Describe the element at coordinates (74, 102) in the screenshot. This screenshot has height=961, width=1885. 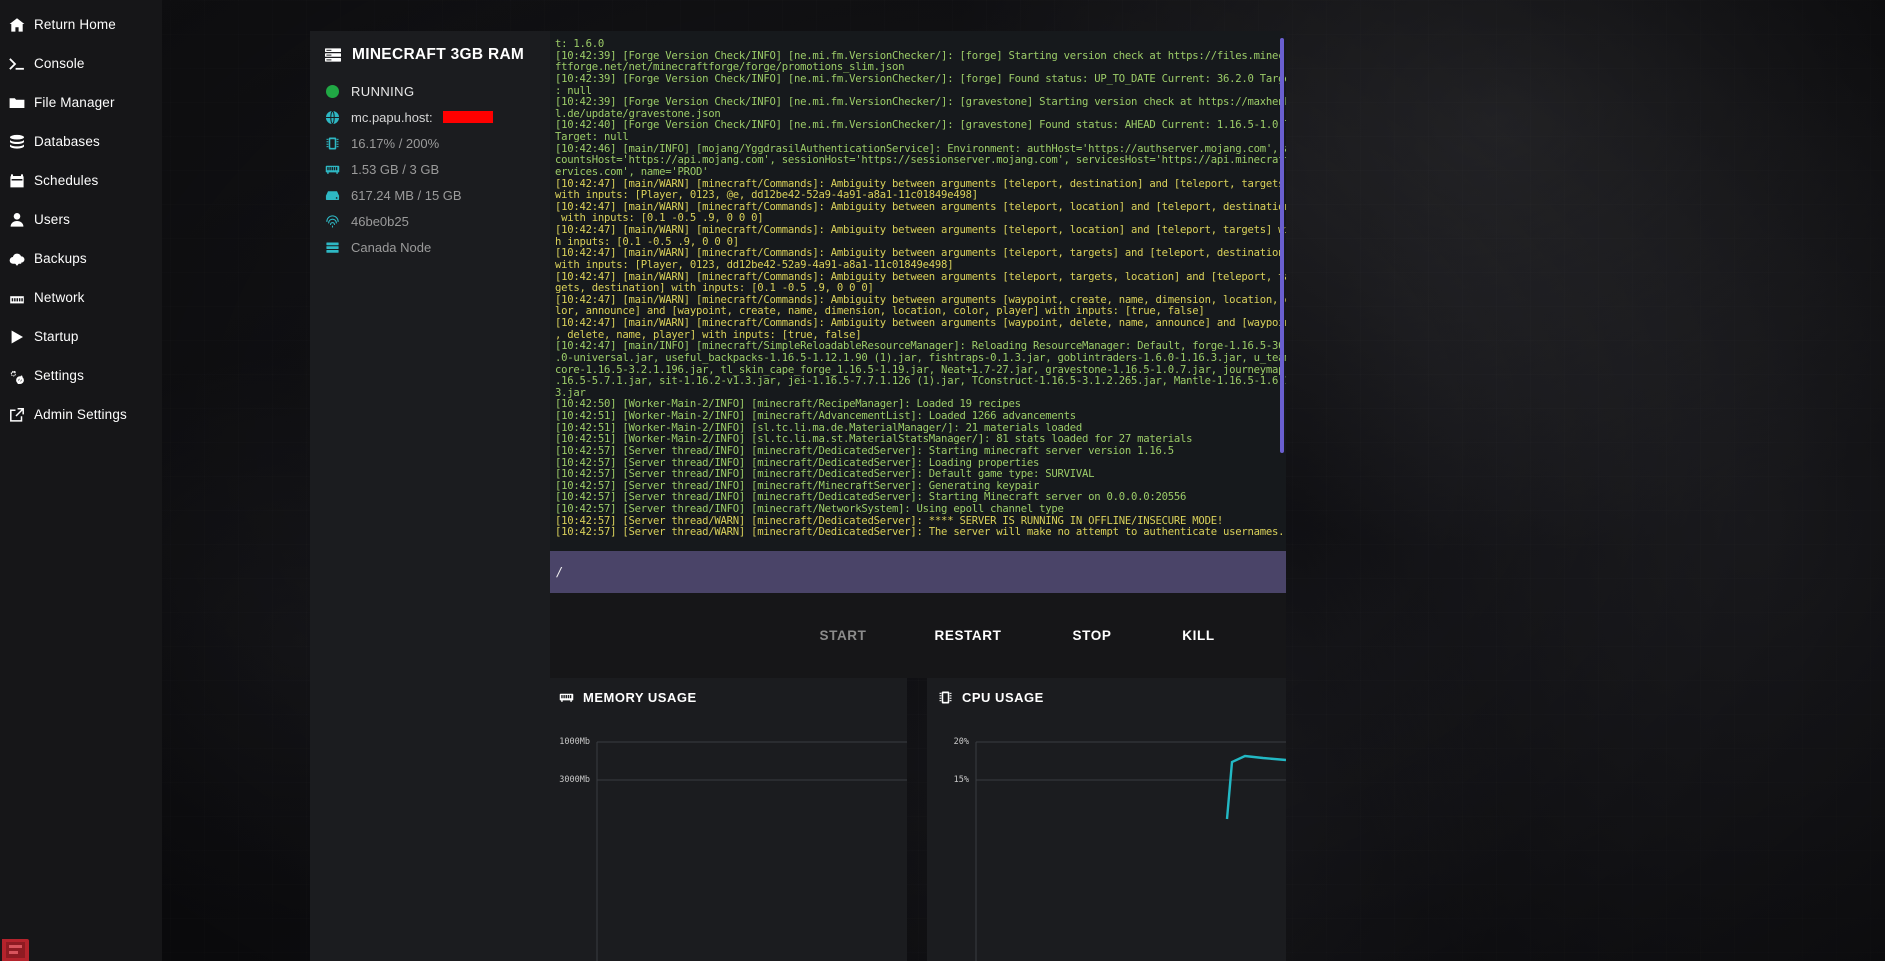
I see `sidebar-item-label: File Manager` at that location.